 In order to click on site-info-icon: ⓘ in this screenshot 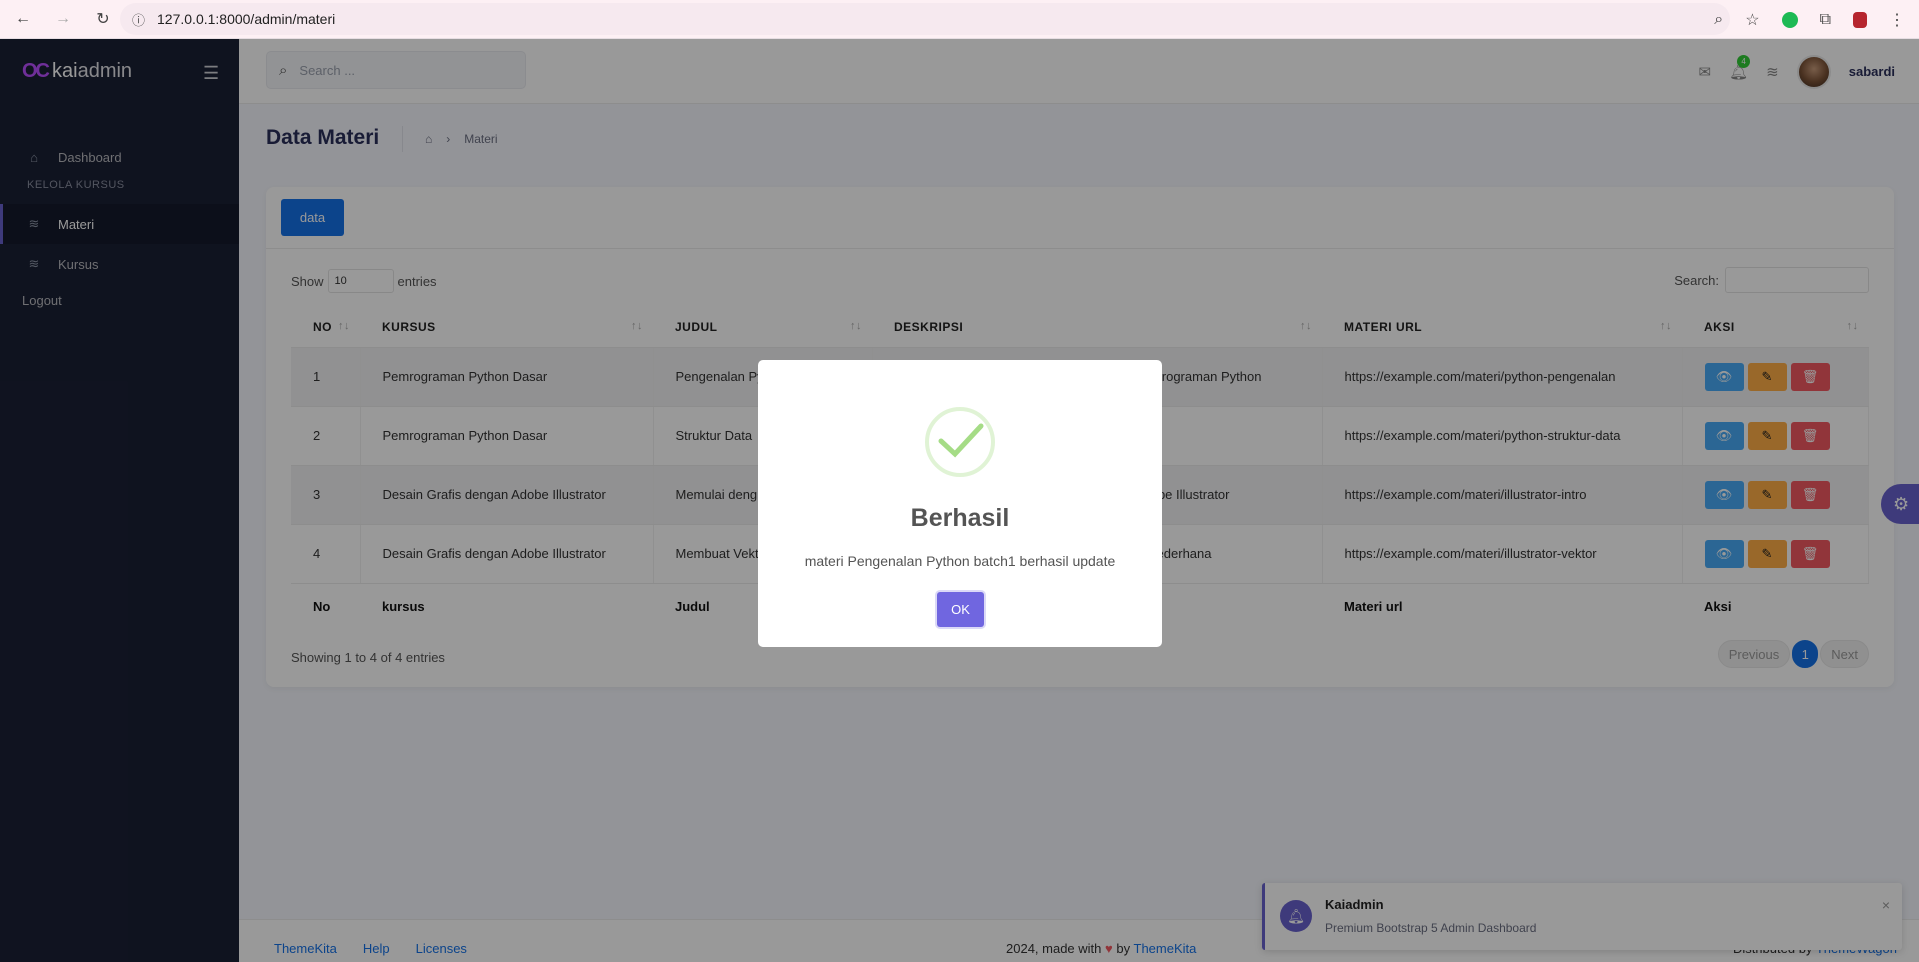, I will do `click(138, 19)`.